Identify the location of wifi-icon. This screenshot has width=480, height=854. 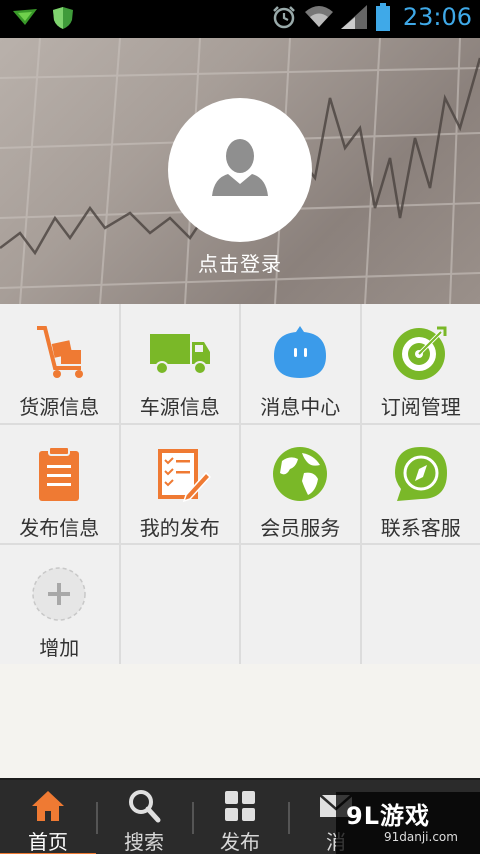
(318, 16).